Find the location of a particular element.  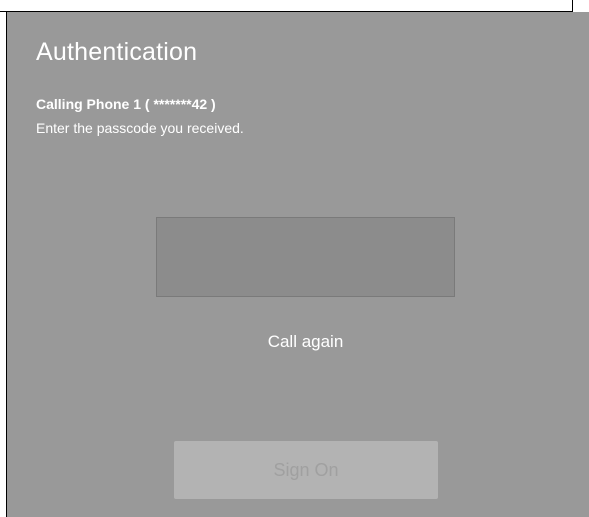

passcode-input is located at coordinates (305, 257).